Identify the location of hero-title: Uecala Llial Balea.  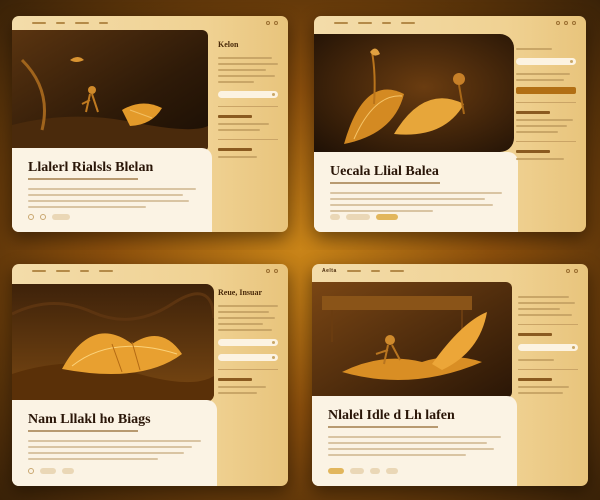
(384, 171).